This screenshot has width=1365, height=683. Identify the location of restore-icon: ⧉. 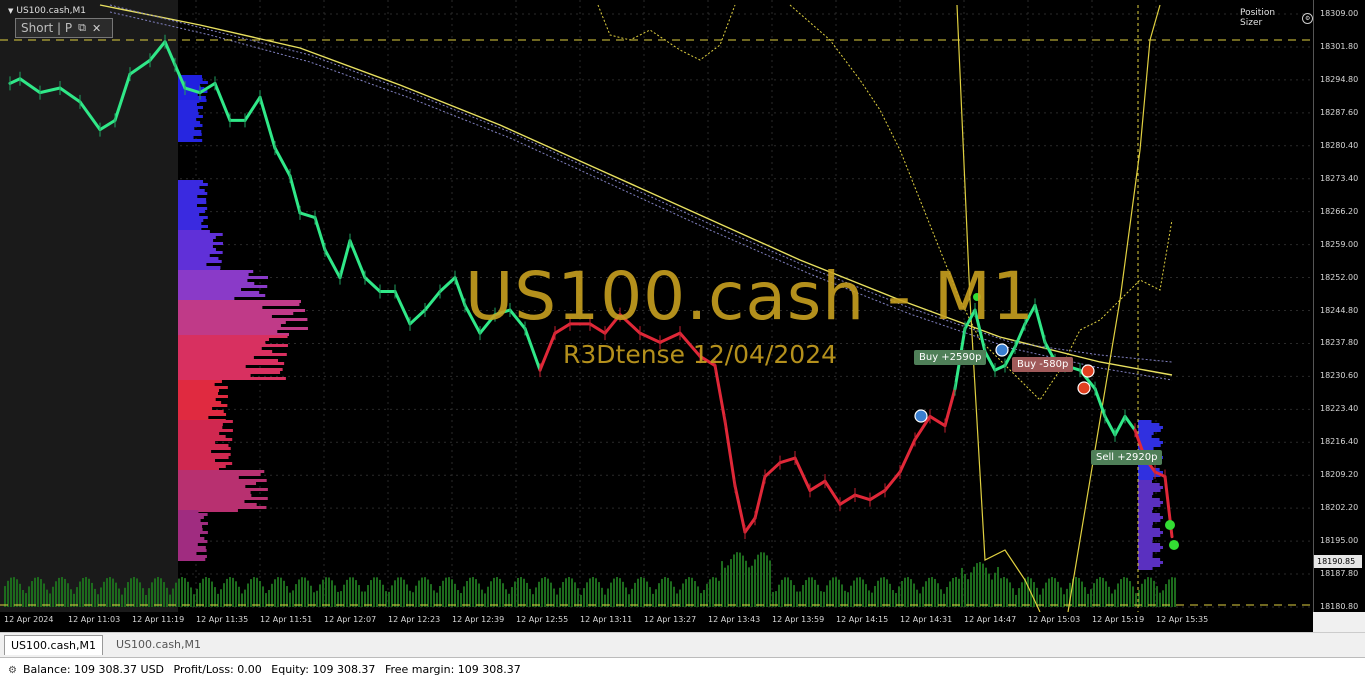
(82, 28).